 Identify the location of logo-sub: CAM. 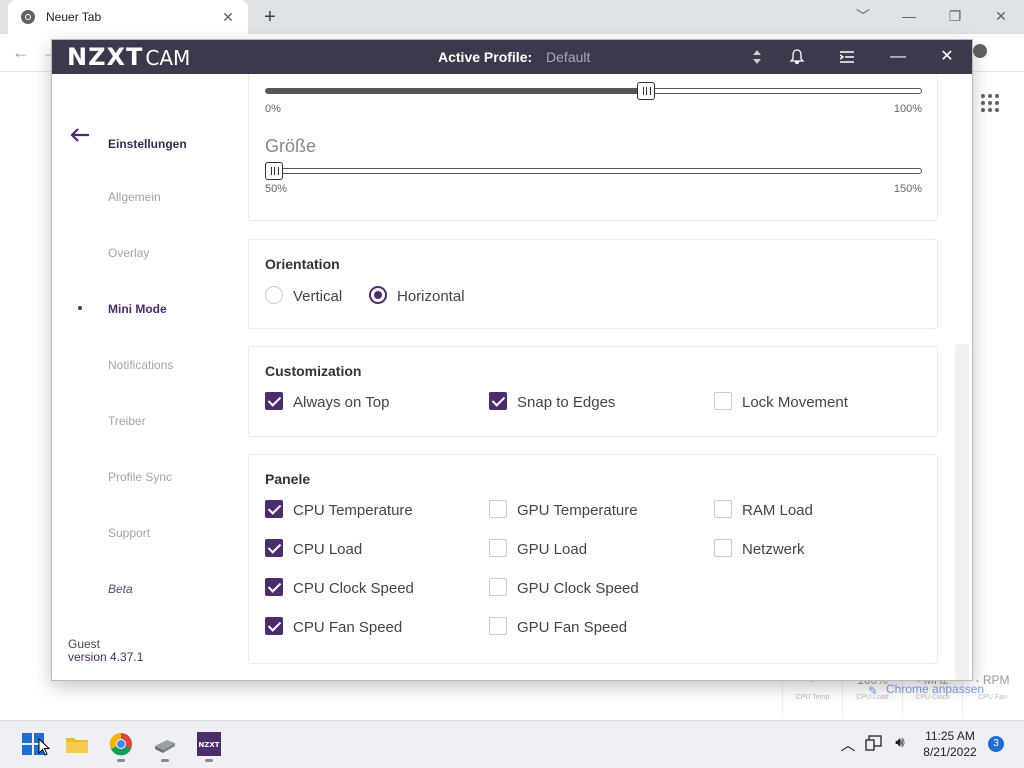
(168, 58).